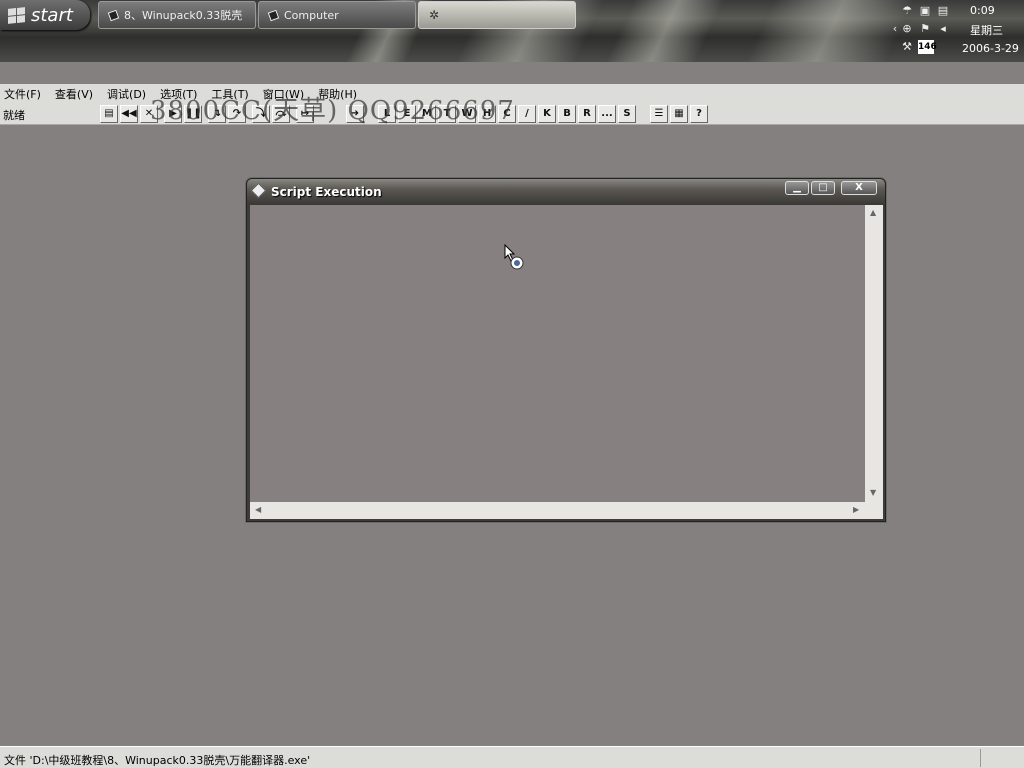 The image size is (1024, 768). What do you see at coordinates (281, 114) in the screenshot?
I see `trace-over-icon: ⤼` at bounding box center [281, 114].